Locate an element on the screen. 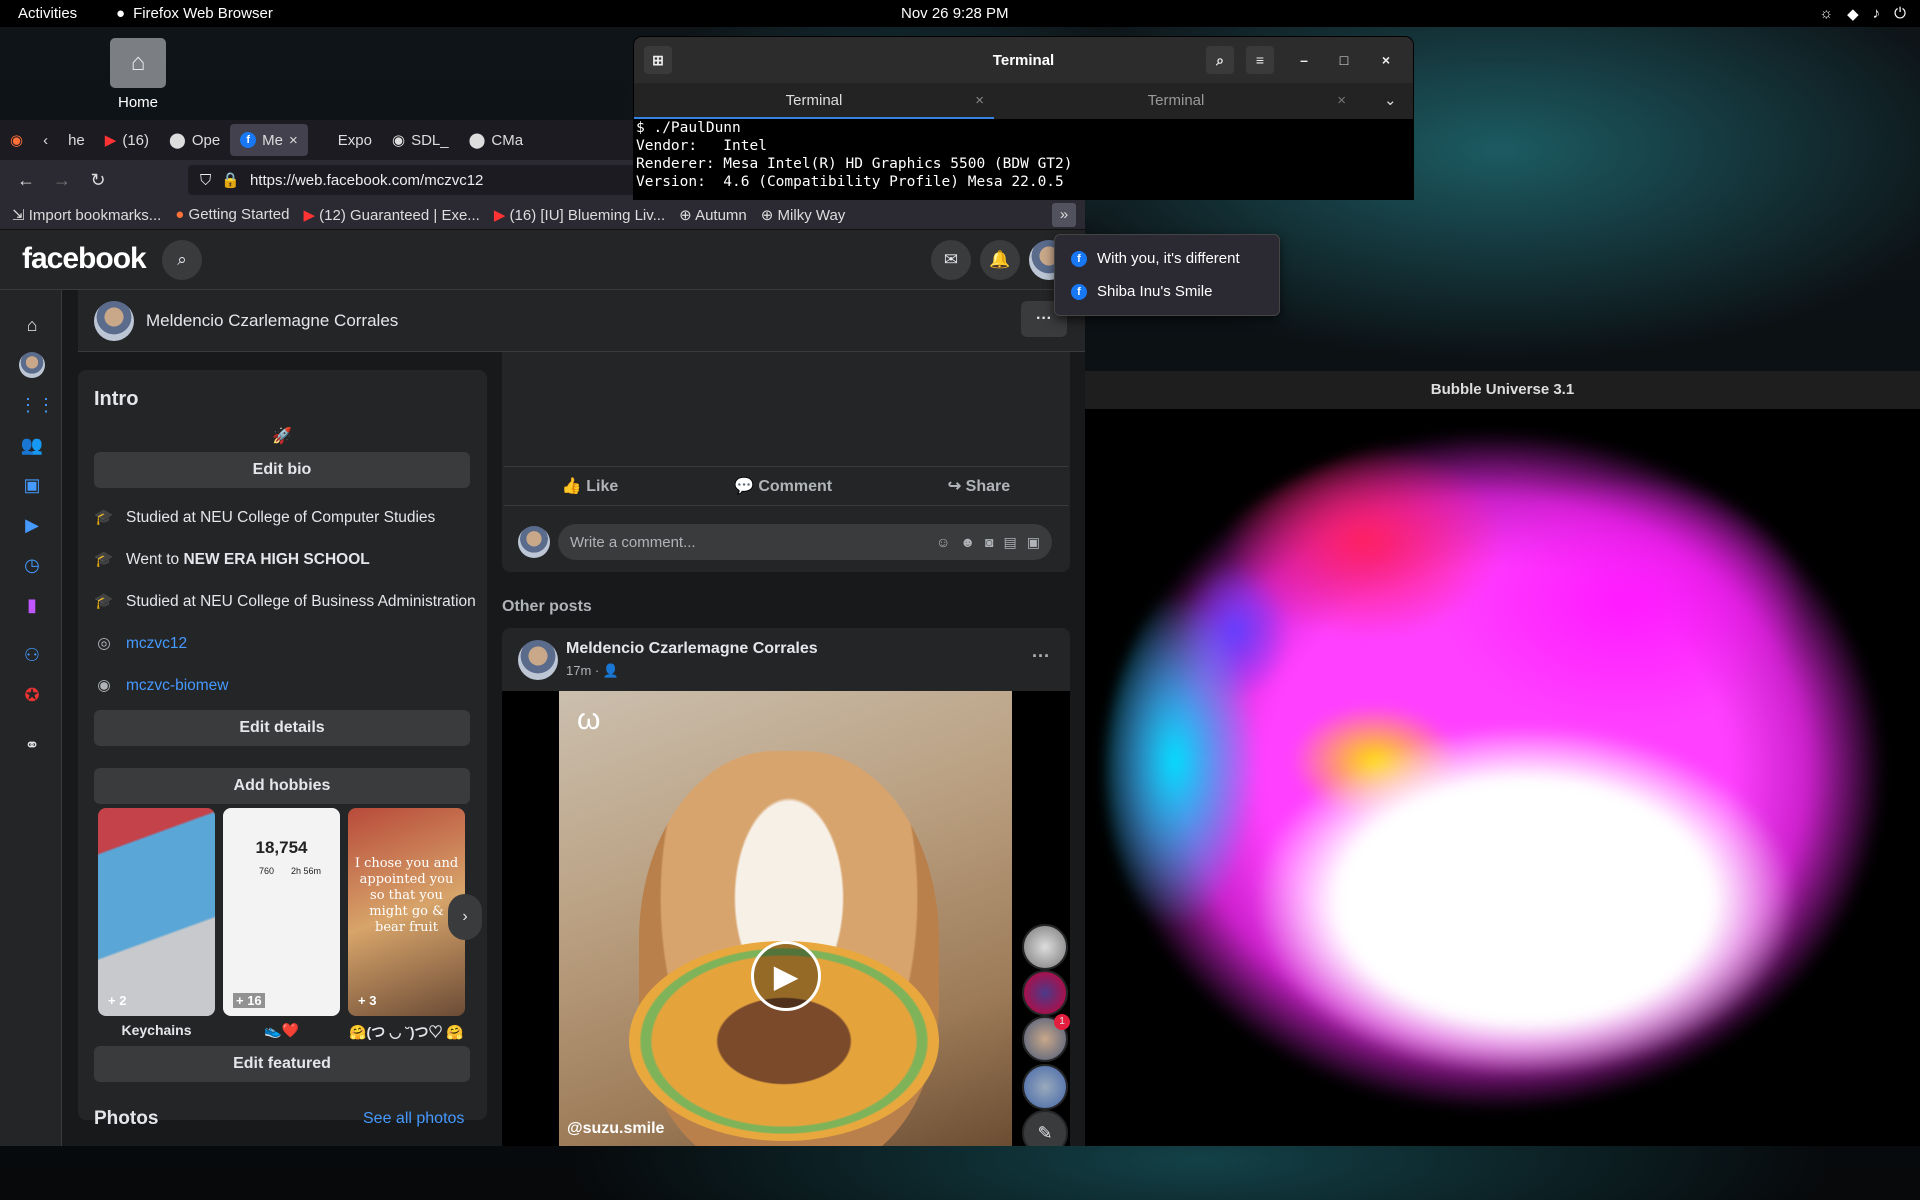 The width and height of the screenshot is (1920, 1200). emoji-icon: ☻ is located at coordinates (967, 542).